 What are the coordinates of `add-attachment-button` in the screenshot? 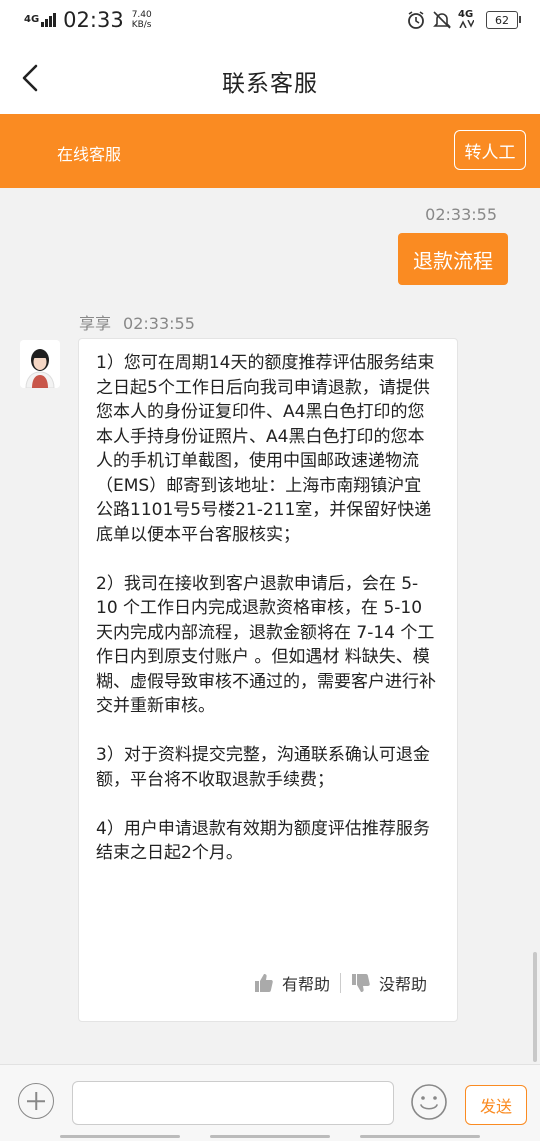 It's located at (36, 1101).